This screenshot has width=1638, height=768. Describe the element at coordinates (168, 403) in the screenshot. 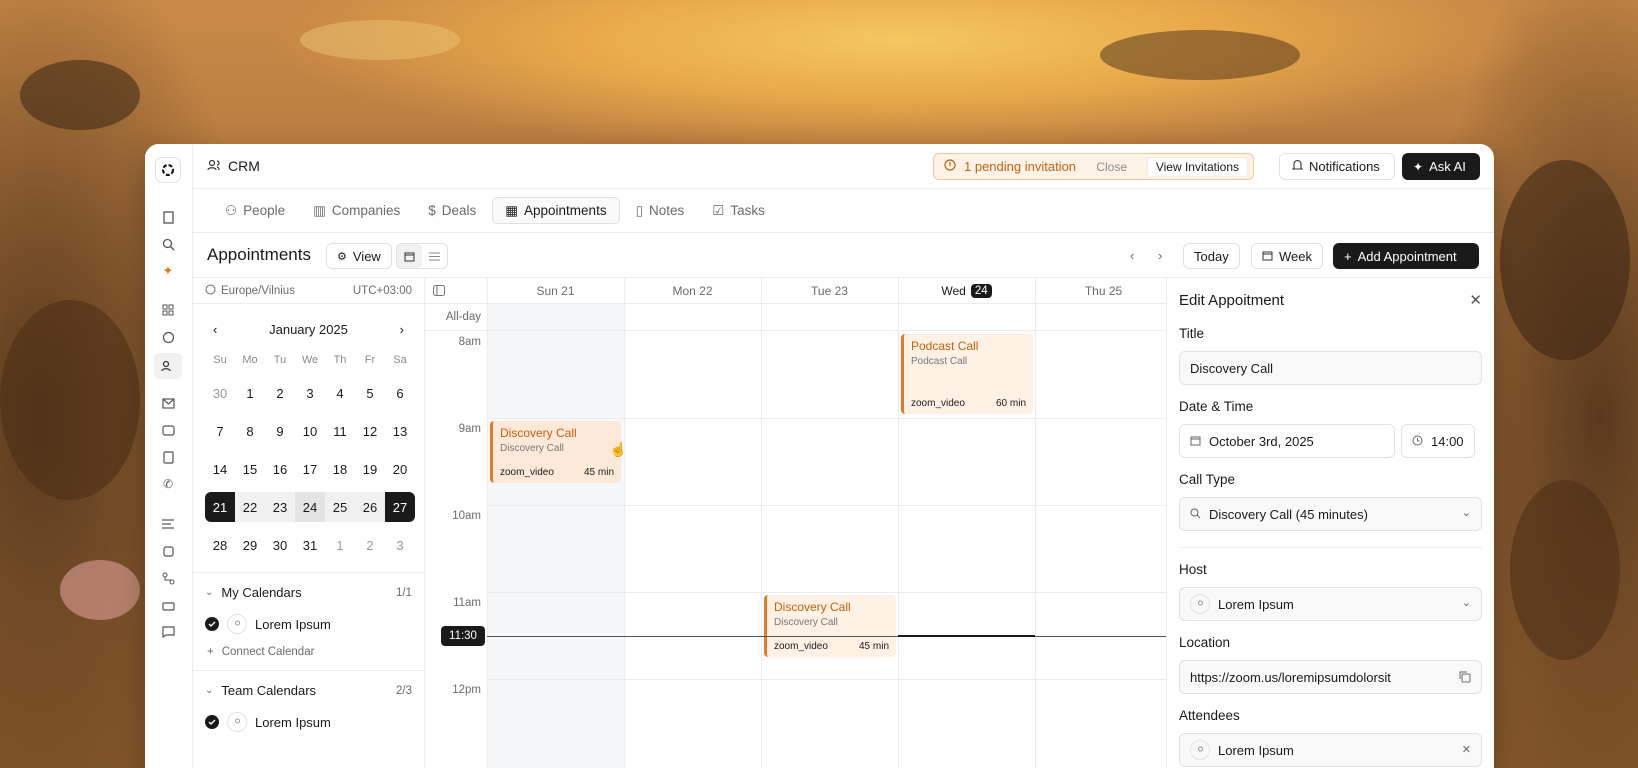

I see `mail-icon` at that location.